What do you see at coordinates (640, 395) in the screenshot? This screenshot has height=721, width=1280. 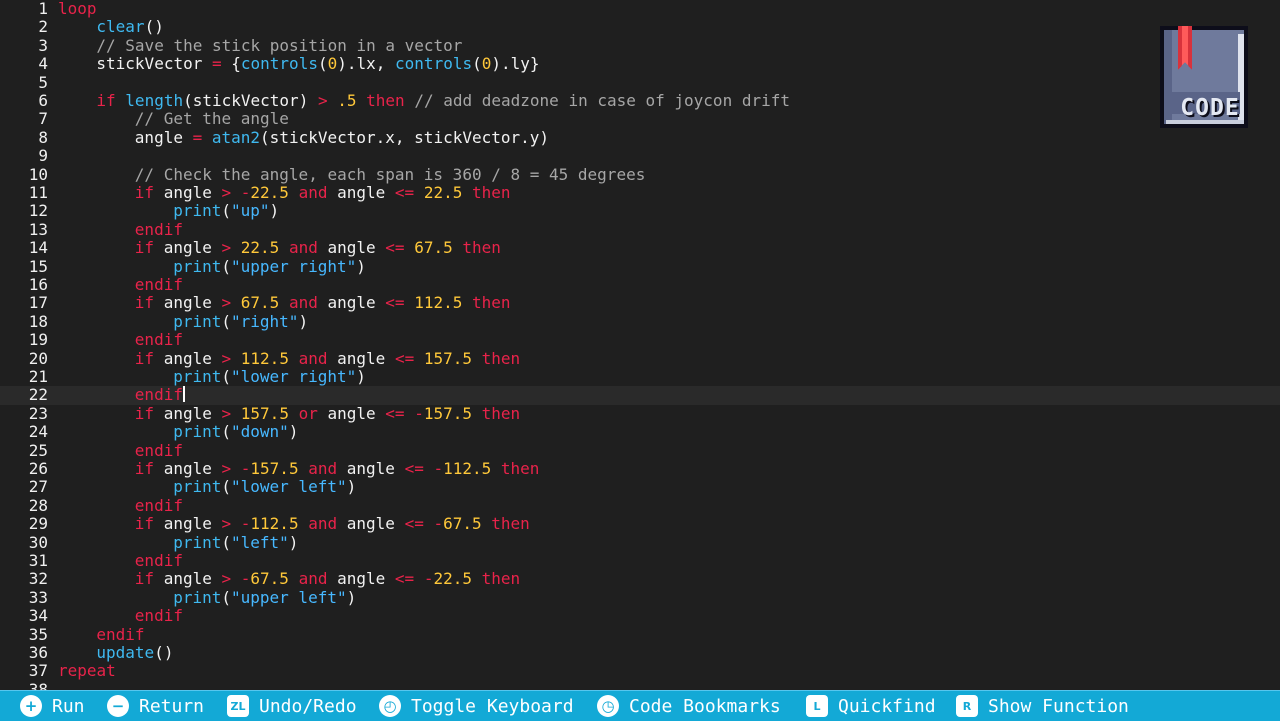 I see `code-line: 22 endif` at bounding box center [640, 395].